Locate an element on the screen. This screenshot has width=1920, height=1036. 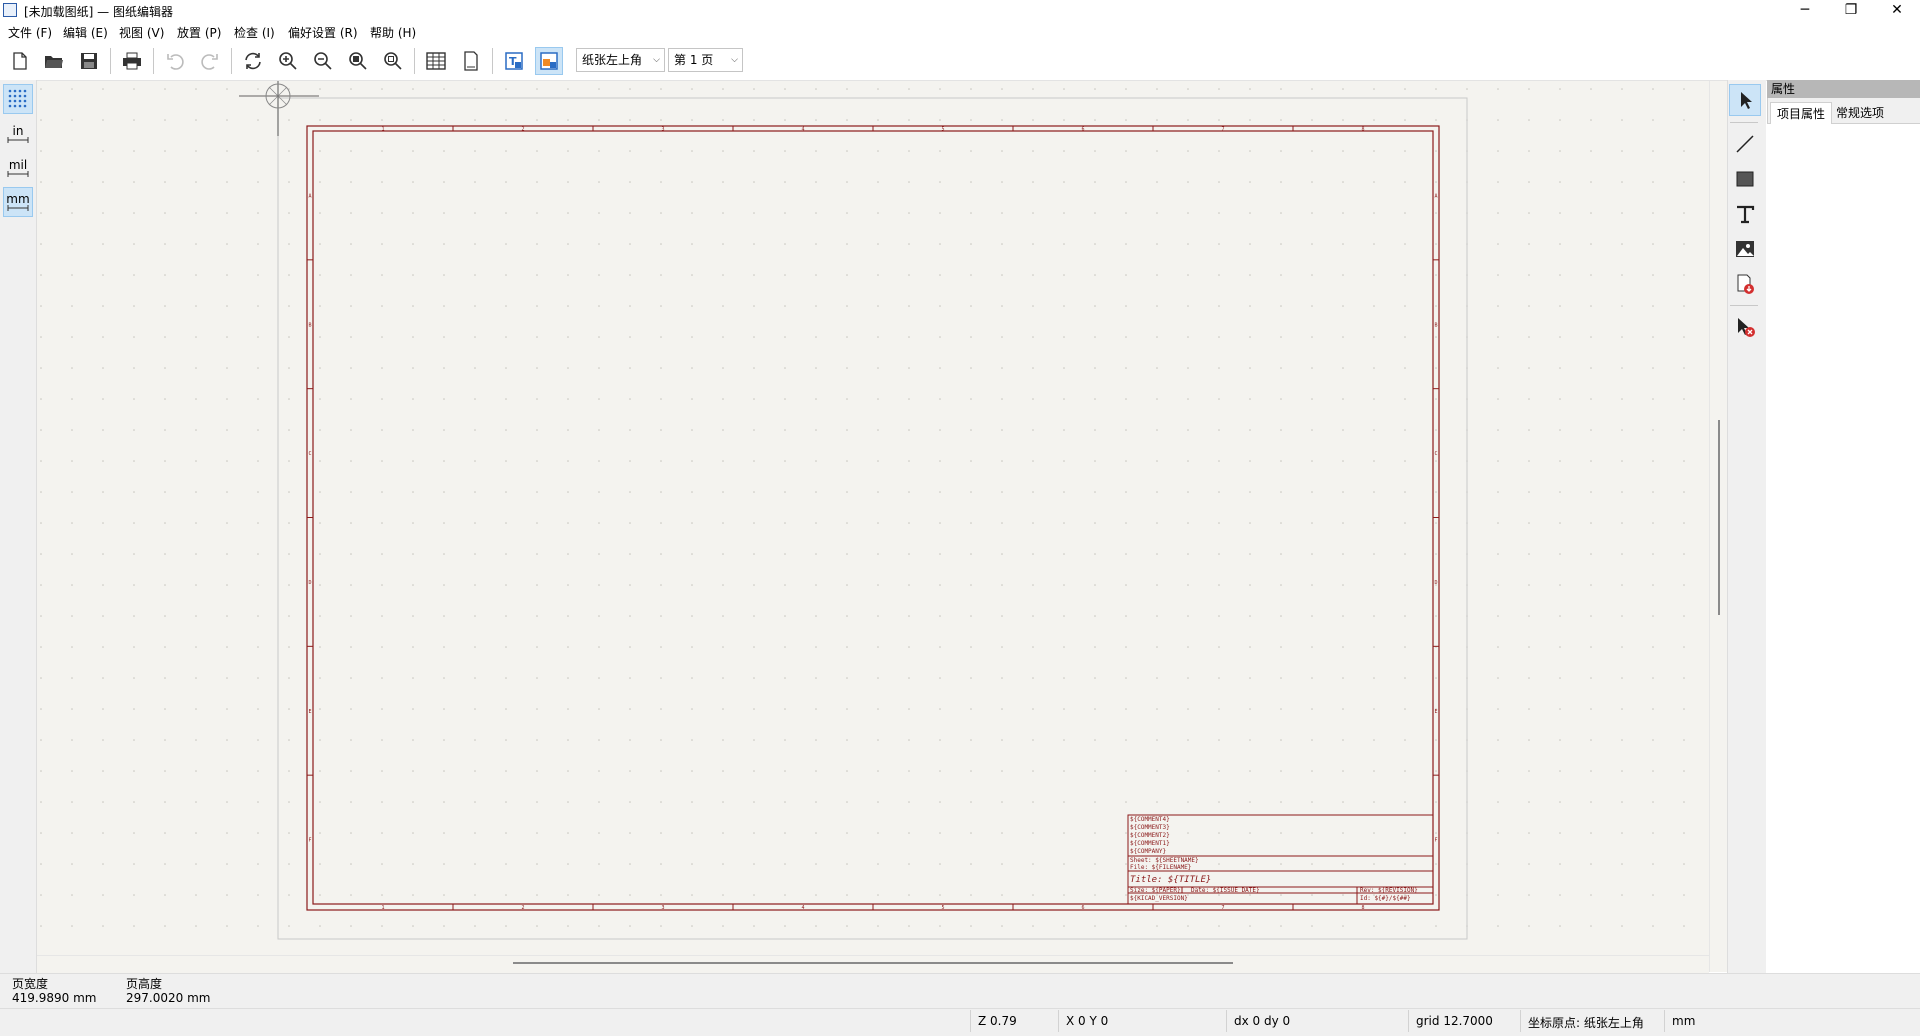
status-xy: X 0 Y 0 is located at coordinates (1087, 1021).